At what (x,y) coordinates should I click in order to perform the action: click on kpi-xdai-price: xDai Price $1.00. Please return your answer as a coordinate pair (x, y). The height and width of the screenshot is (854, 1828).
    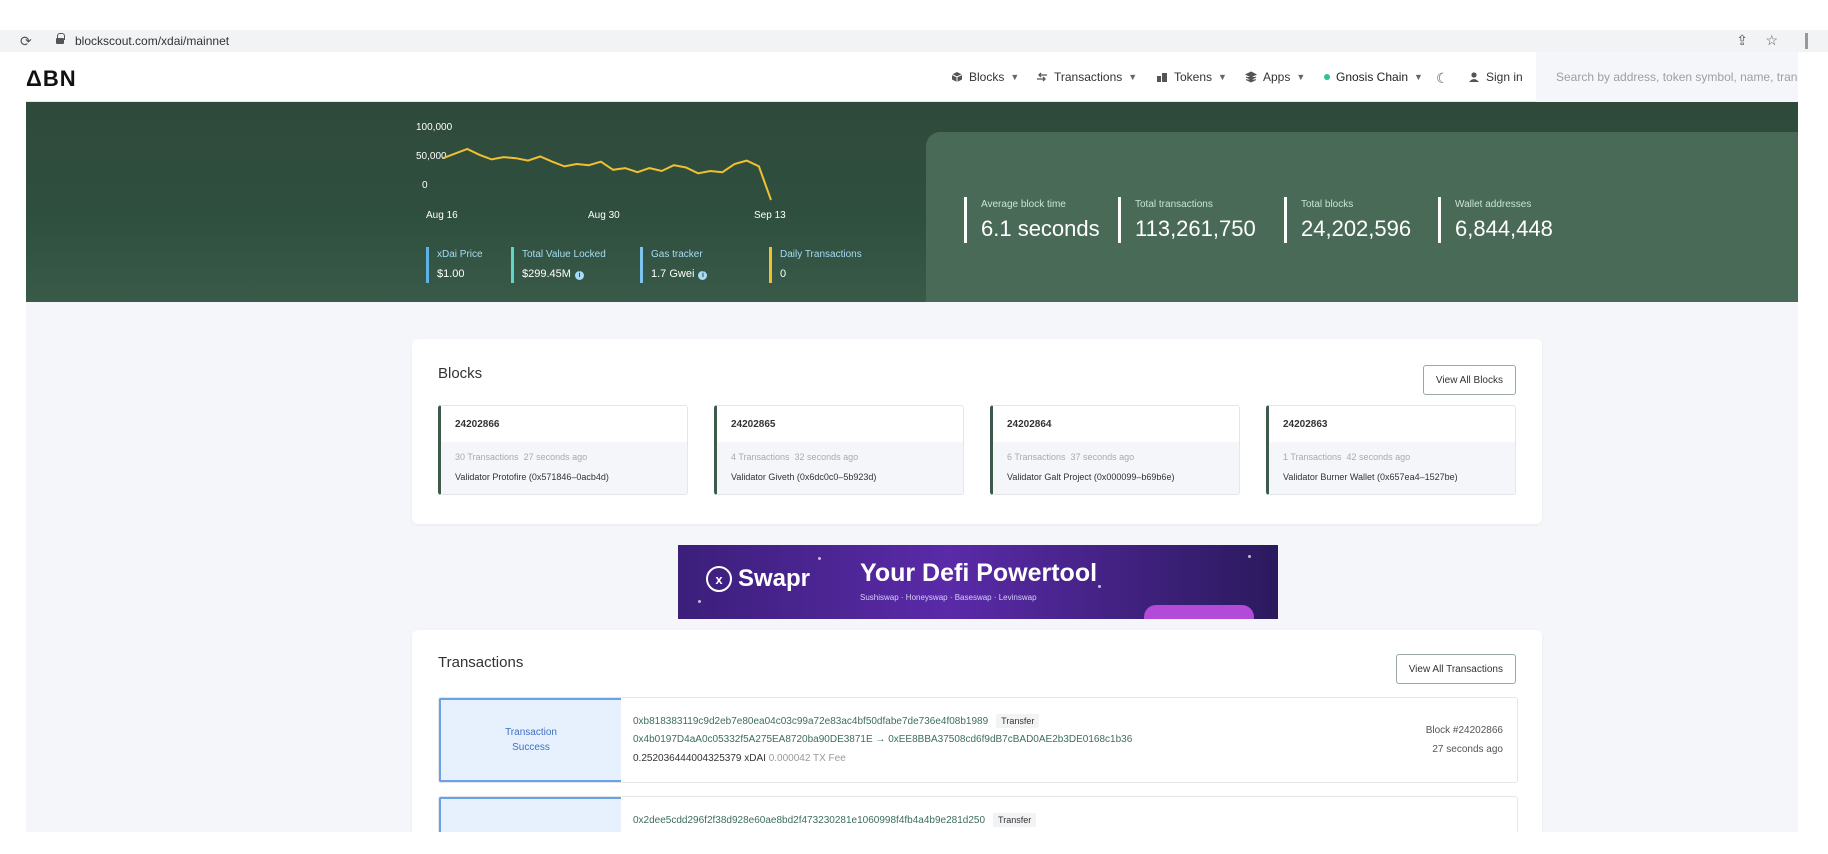
    Looking at the image, I should click on (454, 265).